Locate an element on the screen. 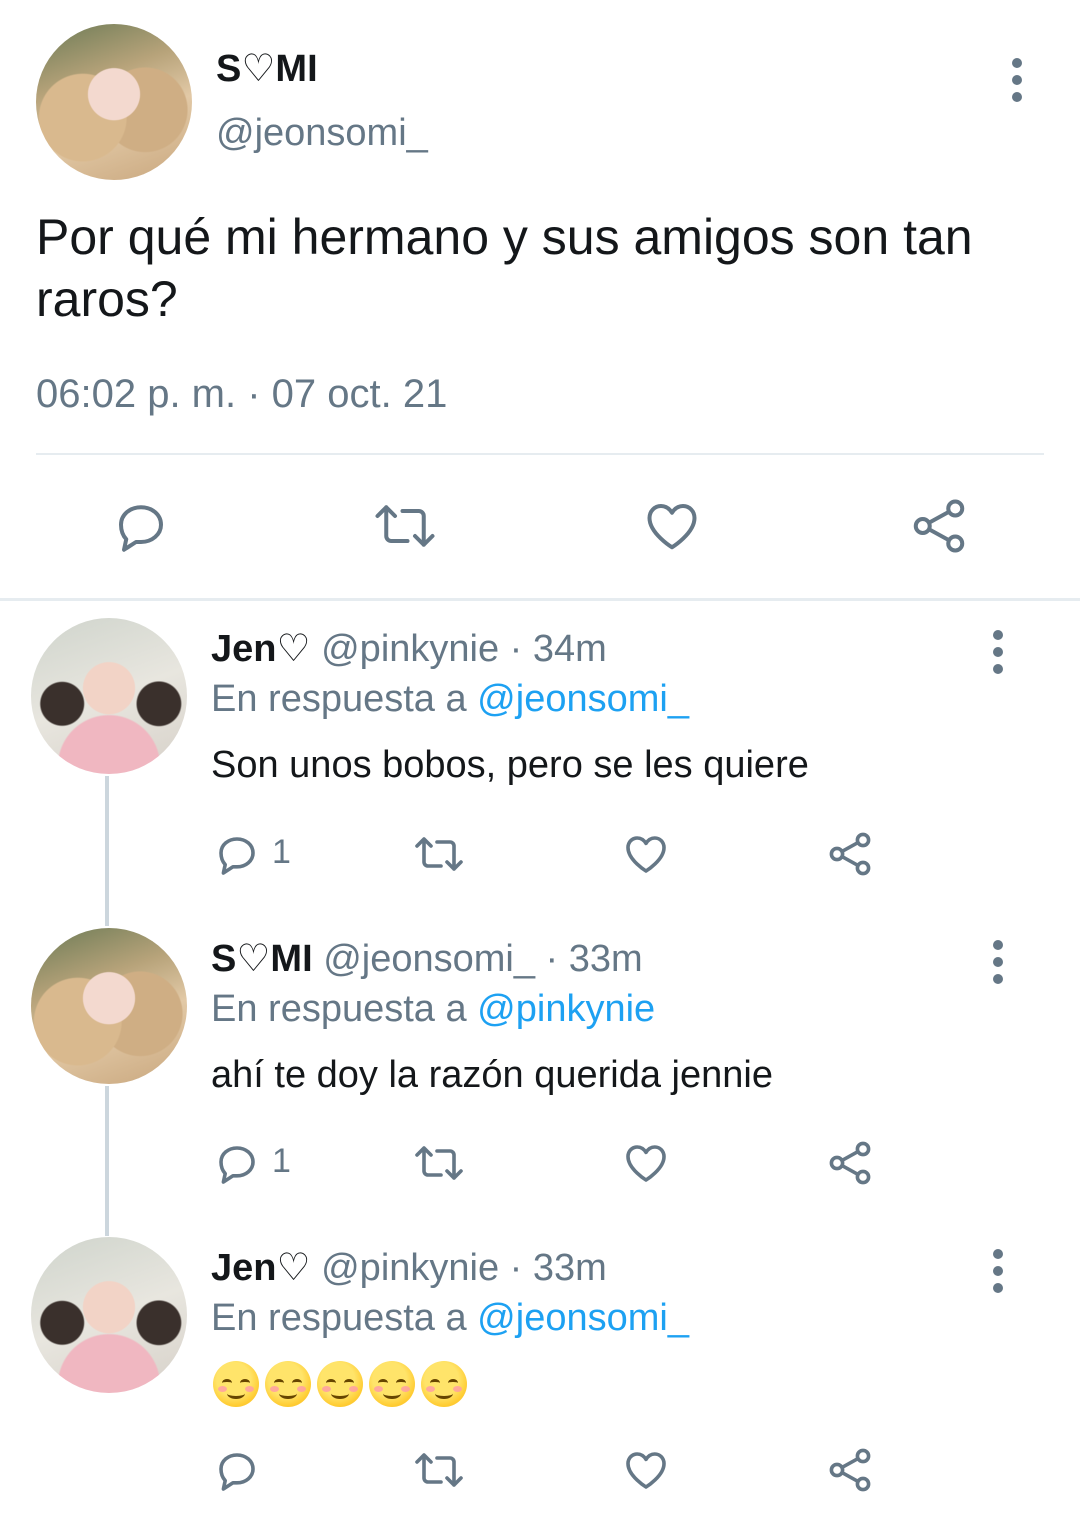 The width and height of the screenshot is (1080, 1521). reply-handle: @jeonsomi_ is located at coordinates (429, 959).